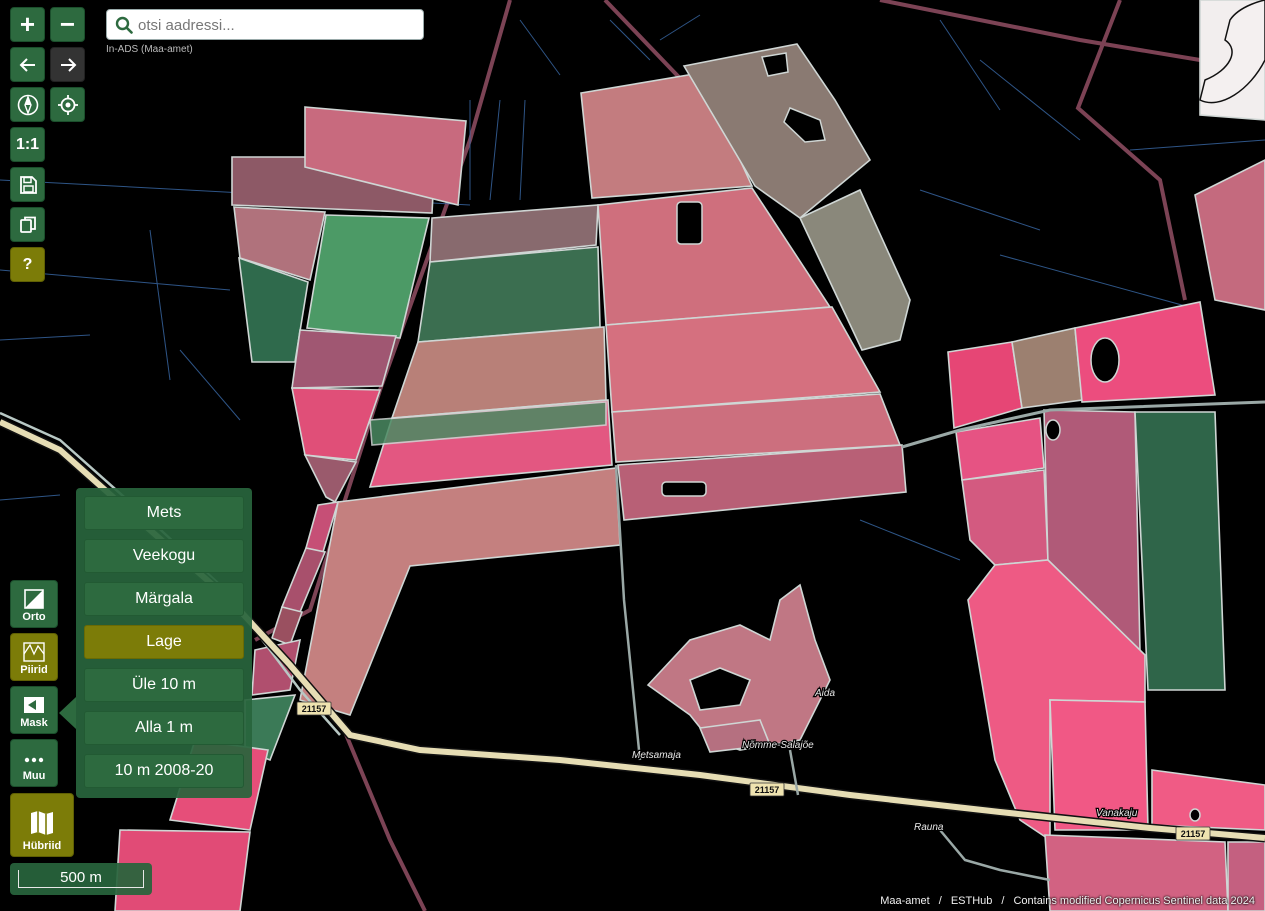 The height and width of the screenshot is (911, 1265). I want to click on floppy-disk-icon, so click(28, 184).